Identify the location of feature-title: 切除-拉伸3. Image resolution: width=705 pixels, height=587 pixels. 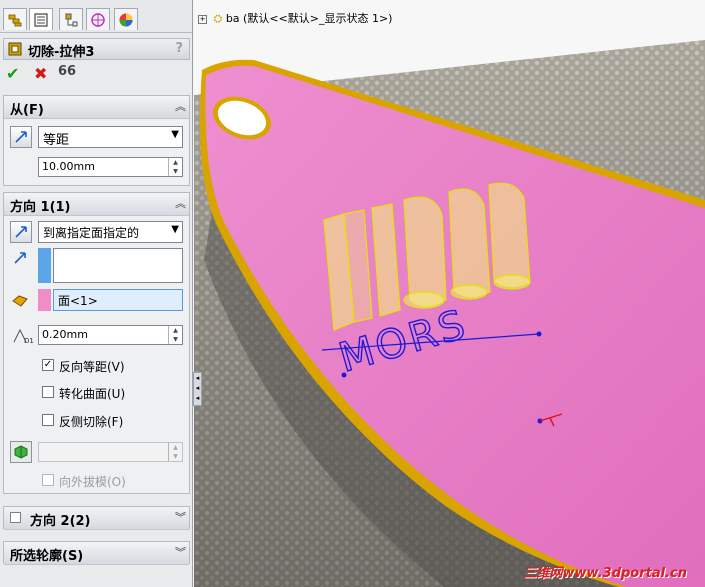
(61, 52).